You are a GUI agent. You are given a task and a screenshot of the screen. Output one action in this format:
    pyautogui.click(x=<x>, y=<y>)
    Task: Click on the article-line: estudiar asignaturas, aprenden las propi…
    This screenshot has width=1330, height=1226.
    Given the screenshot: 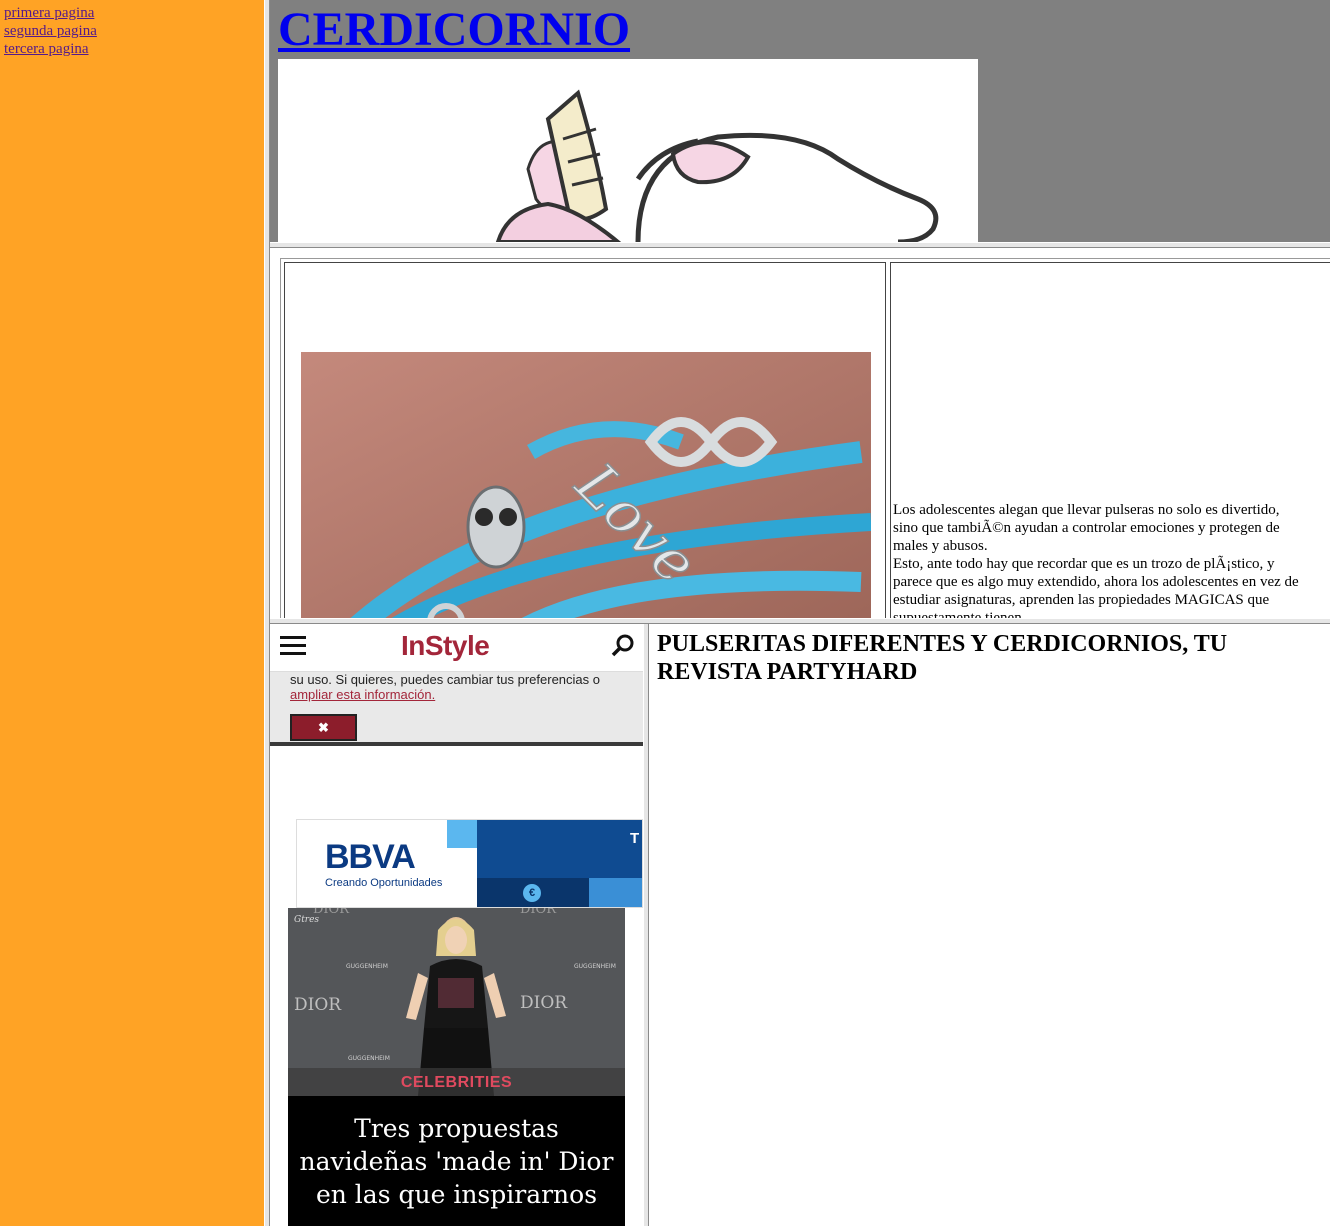 What is the action you would take?
    pyautogui.click(x=1081, y=600)
    